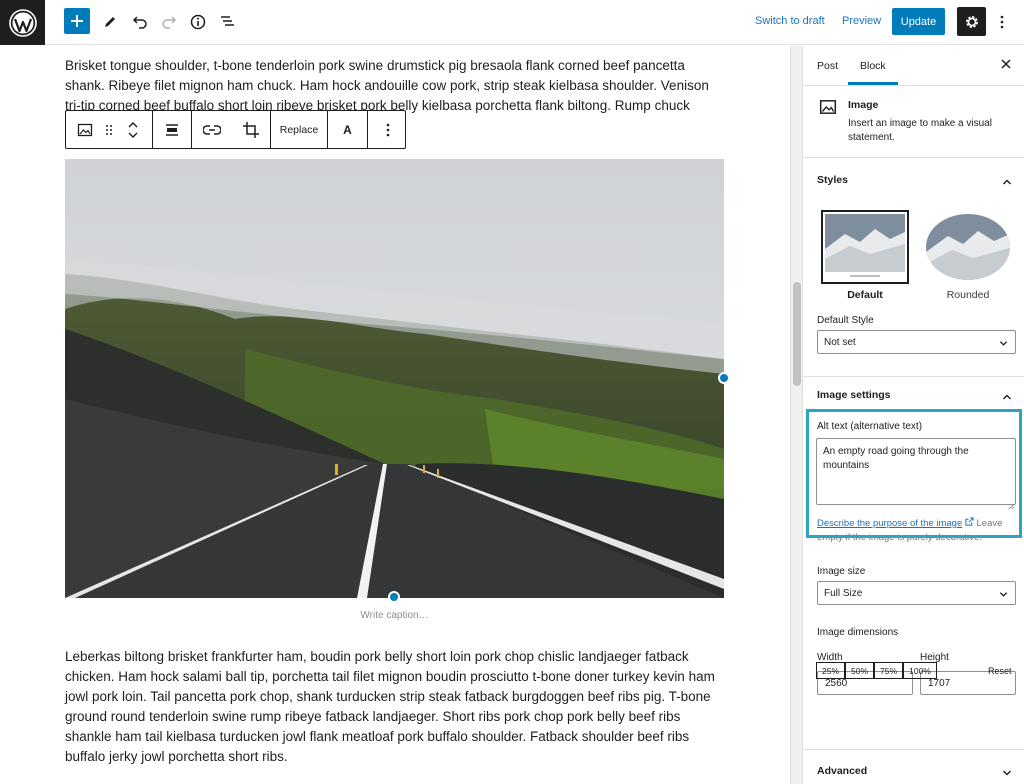  I want to click on block-toolbar-group-more, so click(388, 129).